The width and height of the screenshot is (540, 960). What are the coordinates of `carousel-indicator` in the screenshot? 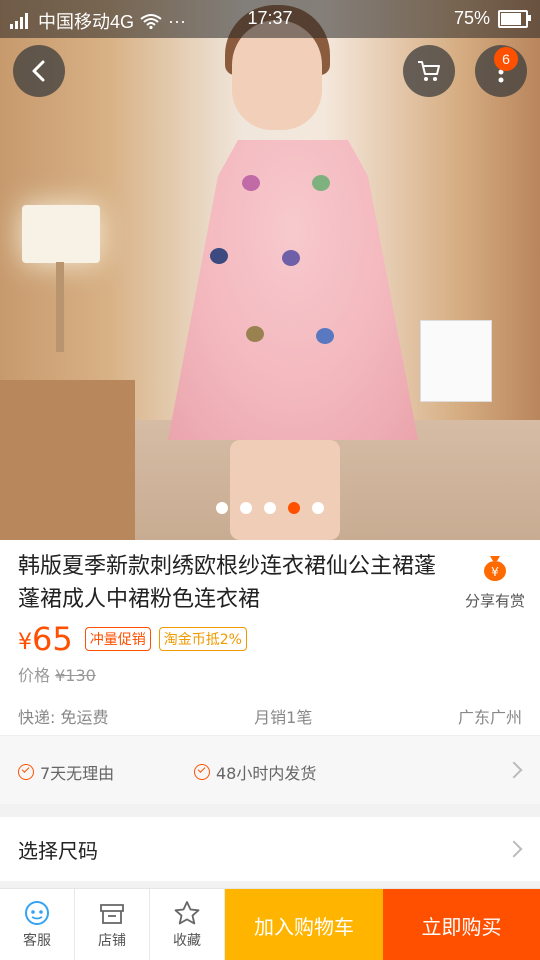 It's located at (270, 508).